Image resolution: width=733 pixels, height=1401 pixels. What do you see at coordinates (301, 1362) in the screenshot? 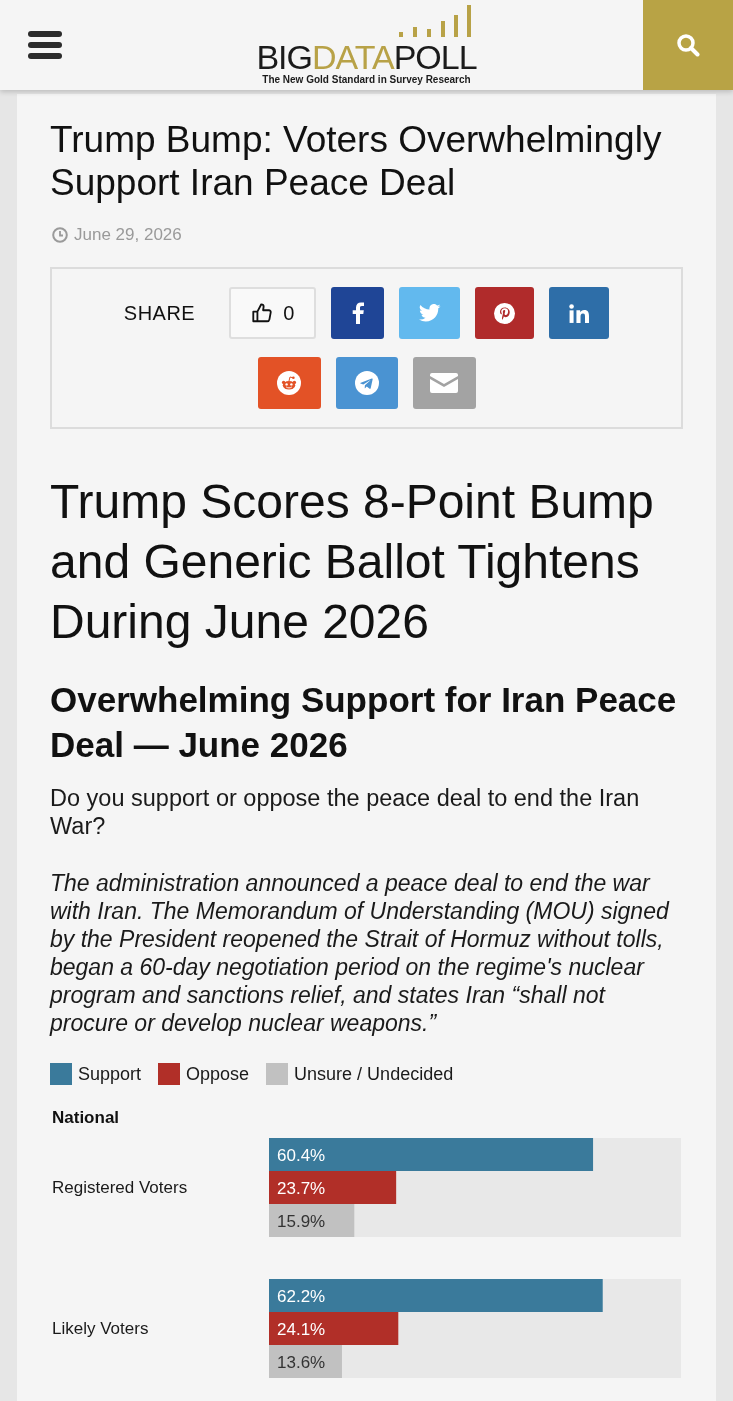
I see `bar-value-label: 13.6%` at bounding box center [301, 1362].